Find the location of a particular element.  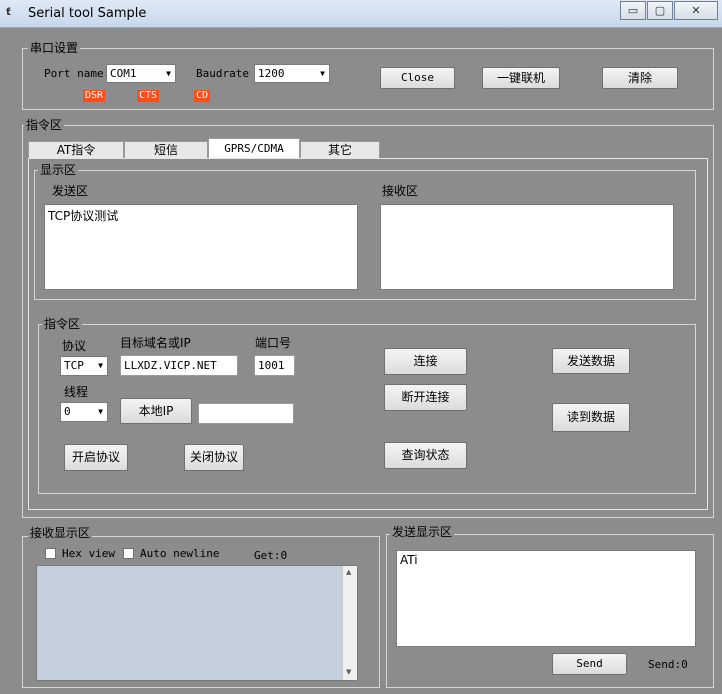

port-number-input: 1001 is located at coordinates (274, 365).